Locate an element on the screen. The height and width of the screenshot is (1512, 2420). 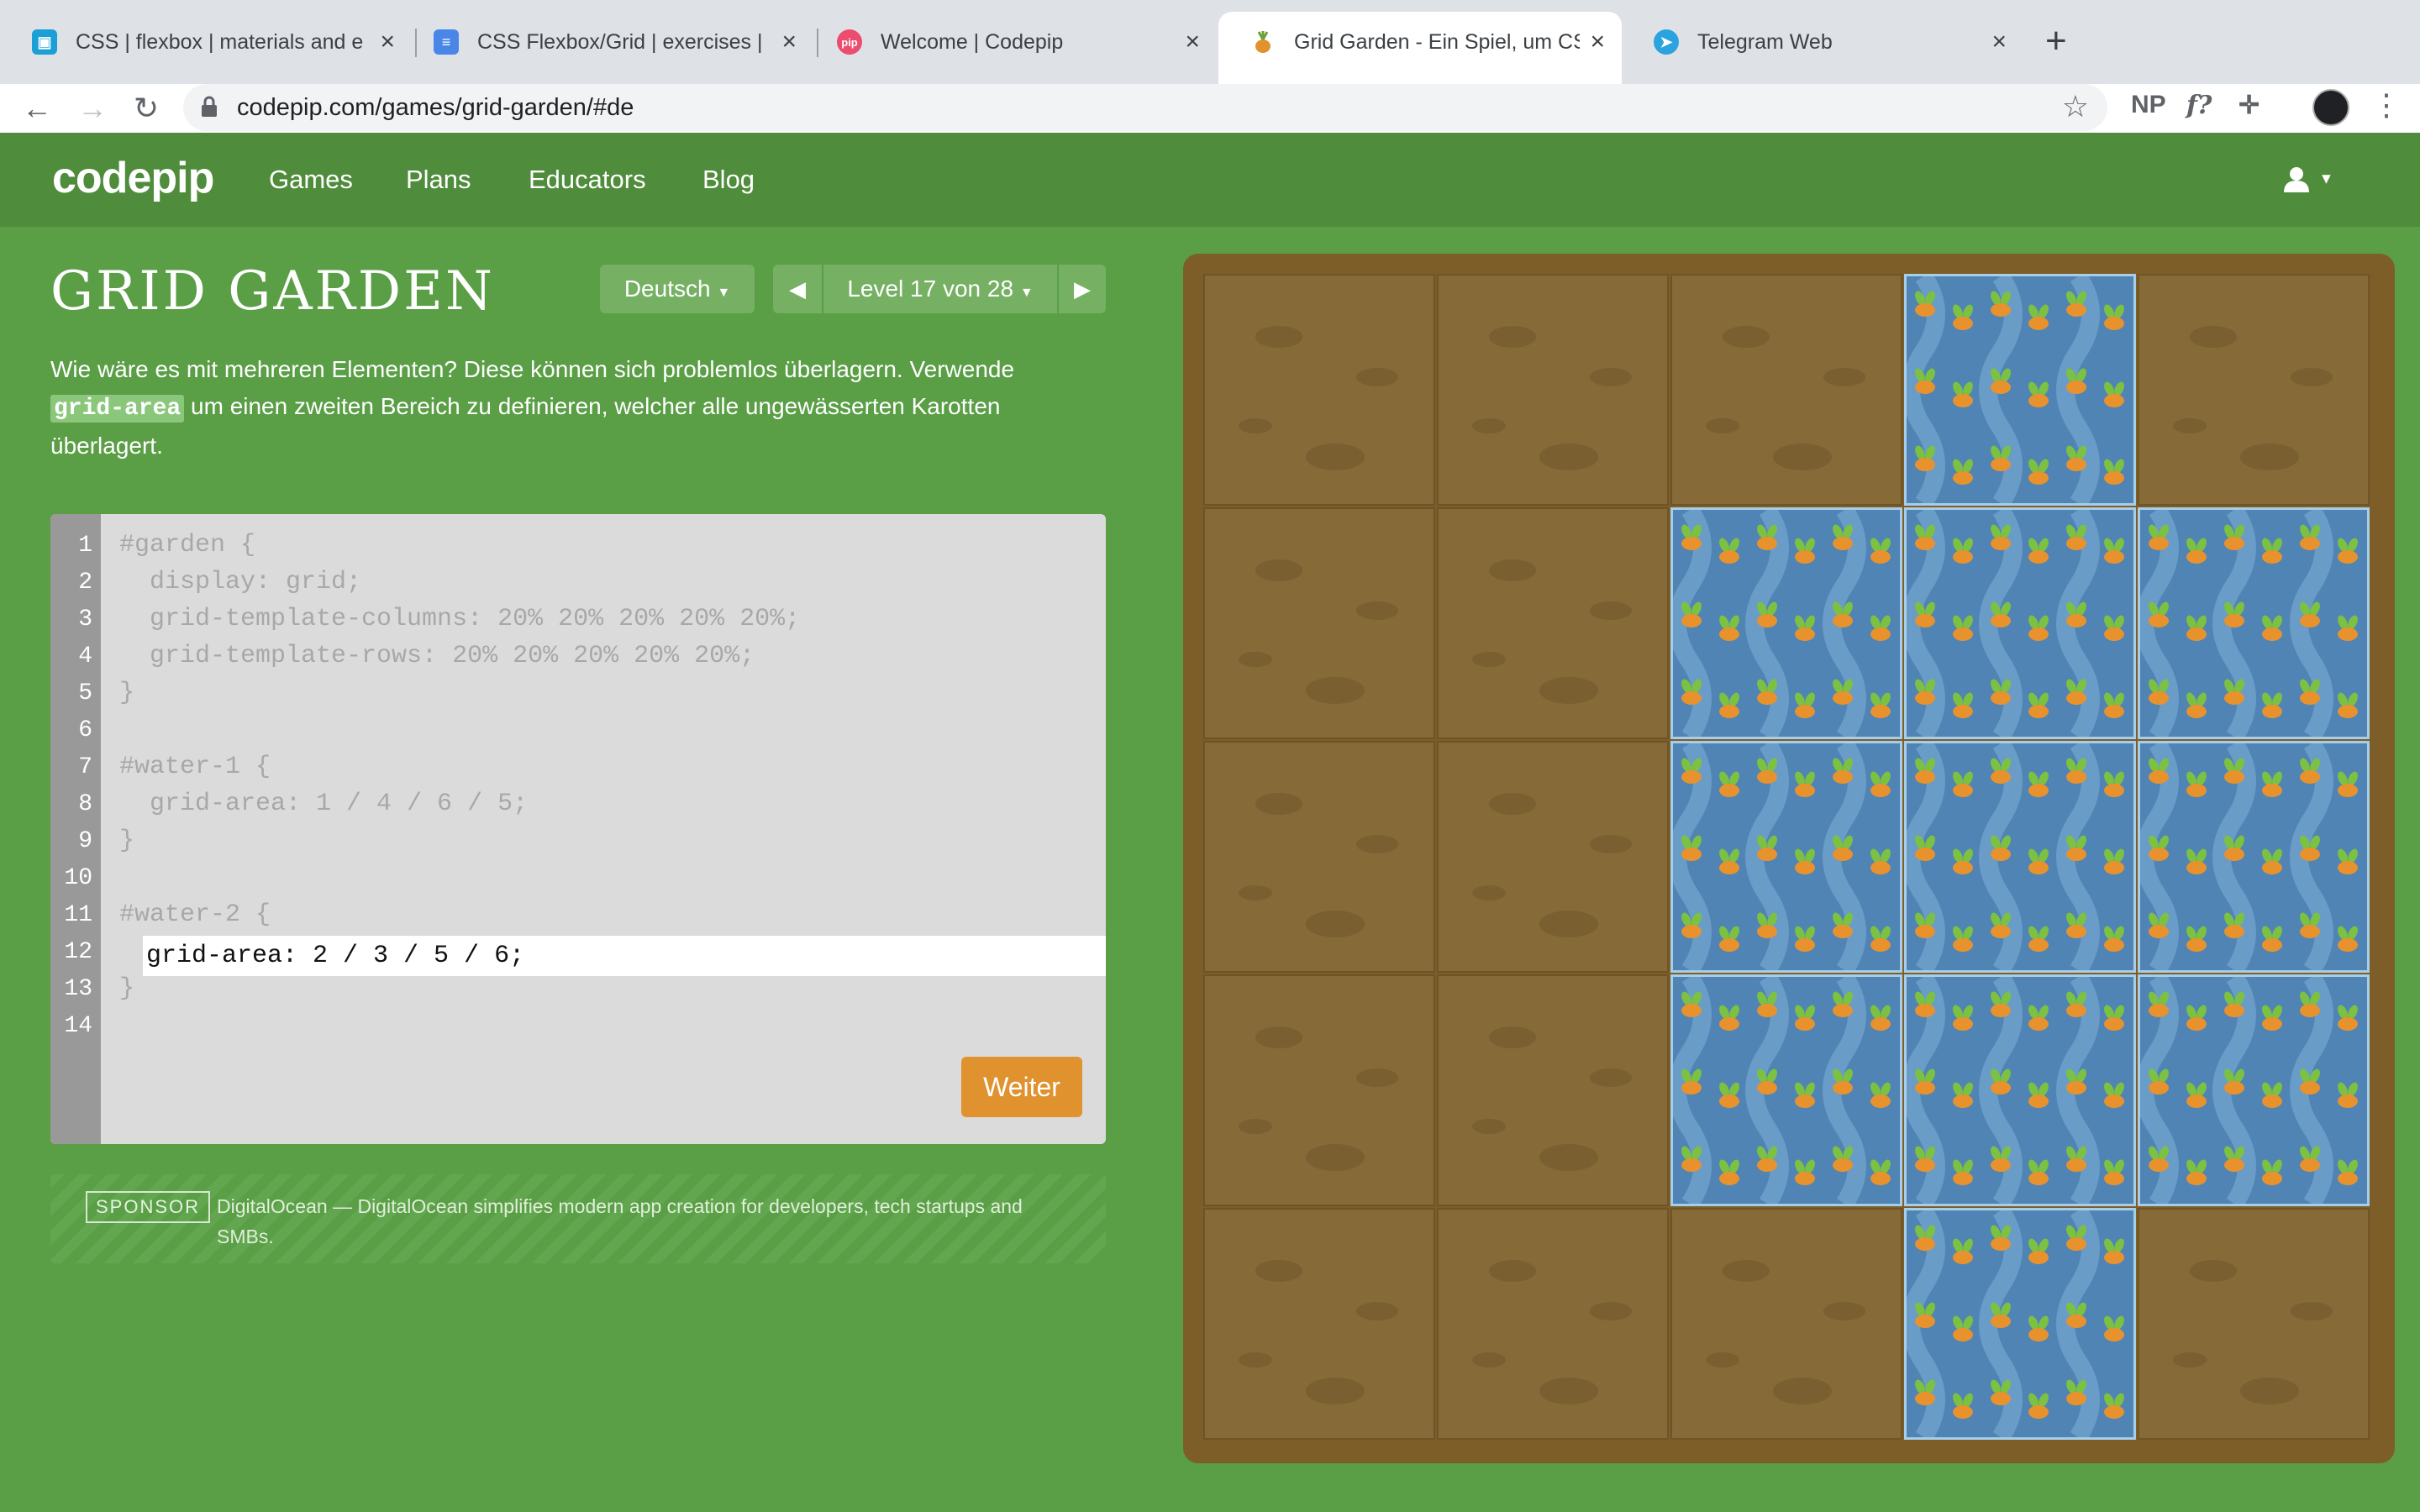
language-select: Deutsch ▼ is located at coordinates (677, 289).